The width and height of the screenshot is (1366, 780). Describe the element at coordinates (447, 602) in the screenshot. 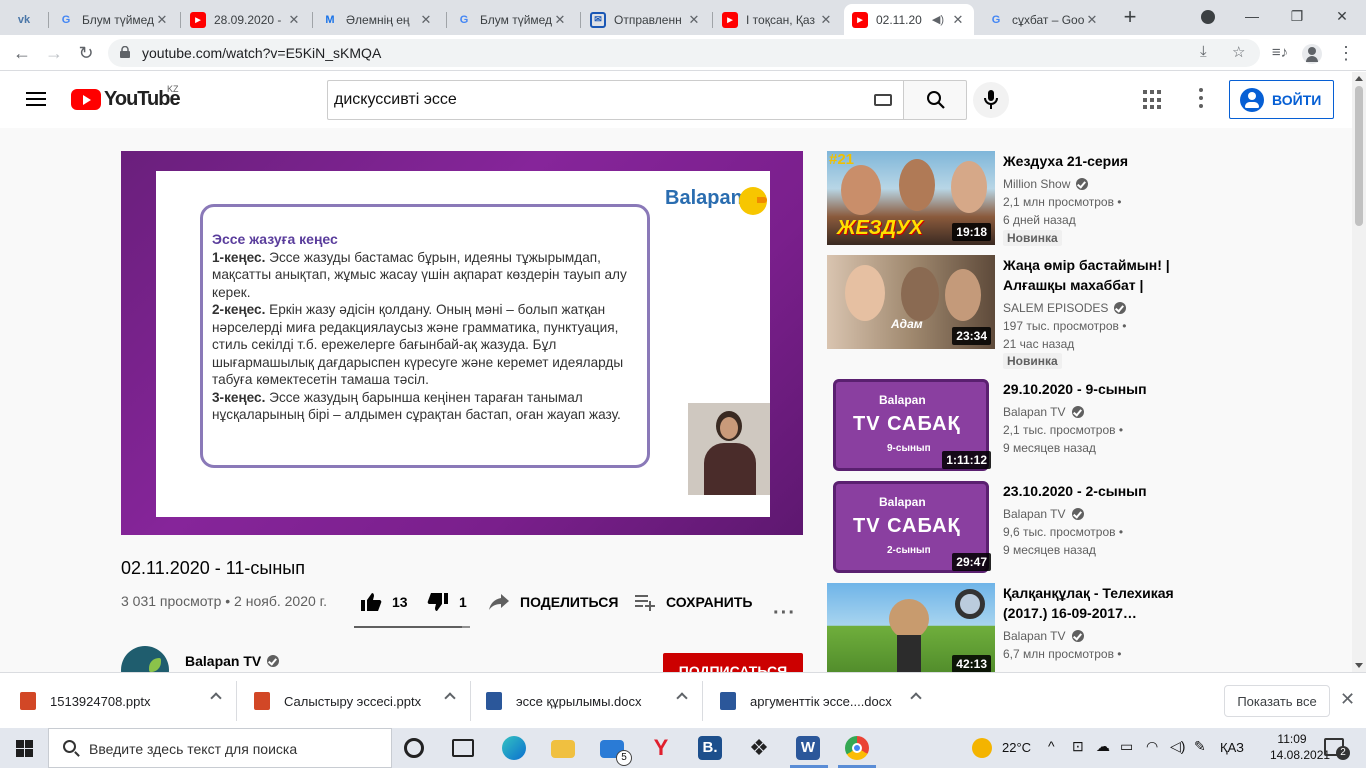

I see `dislike-button: 1` at that location.